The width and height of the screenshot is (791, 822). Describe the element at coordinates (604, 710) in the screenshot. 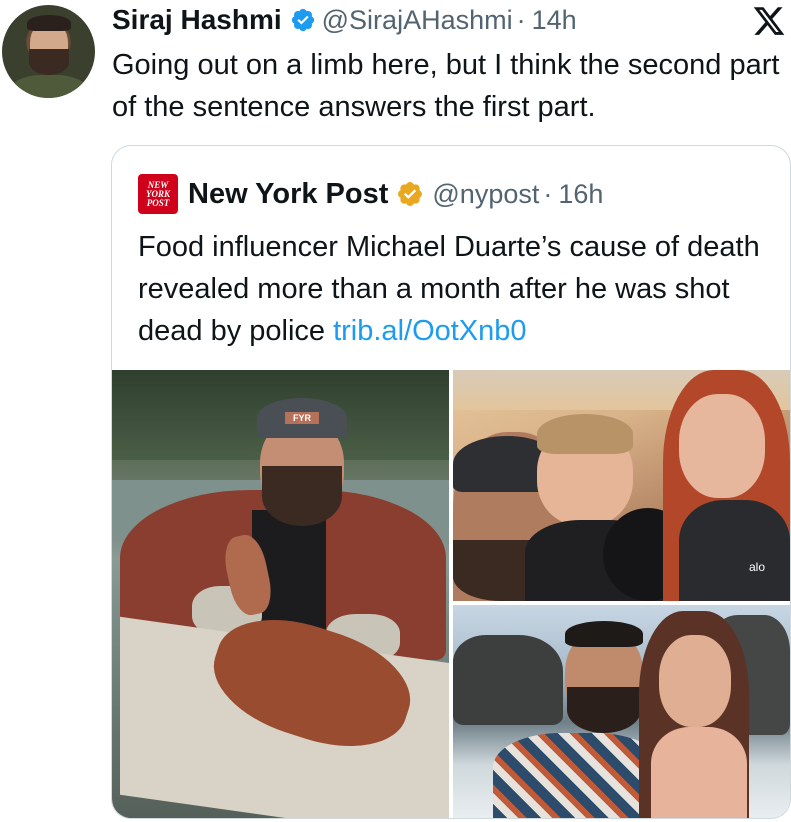

I see `photo3-man-beard` at that location.